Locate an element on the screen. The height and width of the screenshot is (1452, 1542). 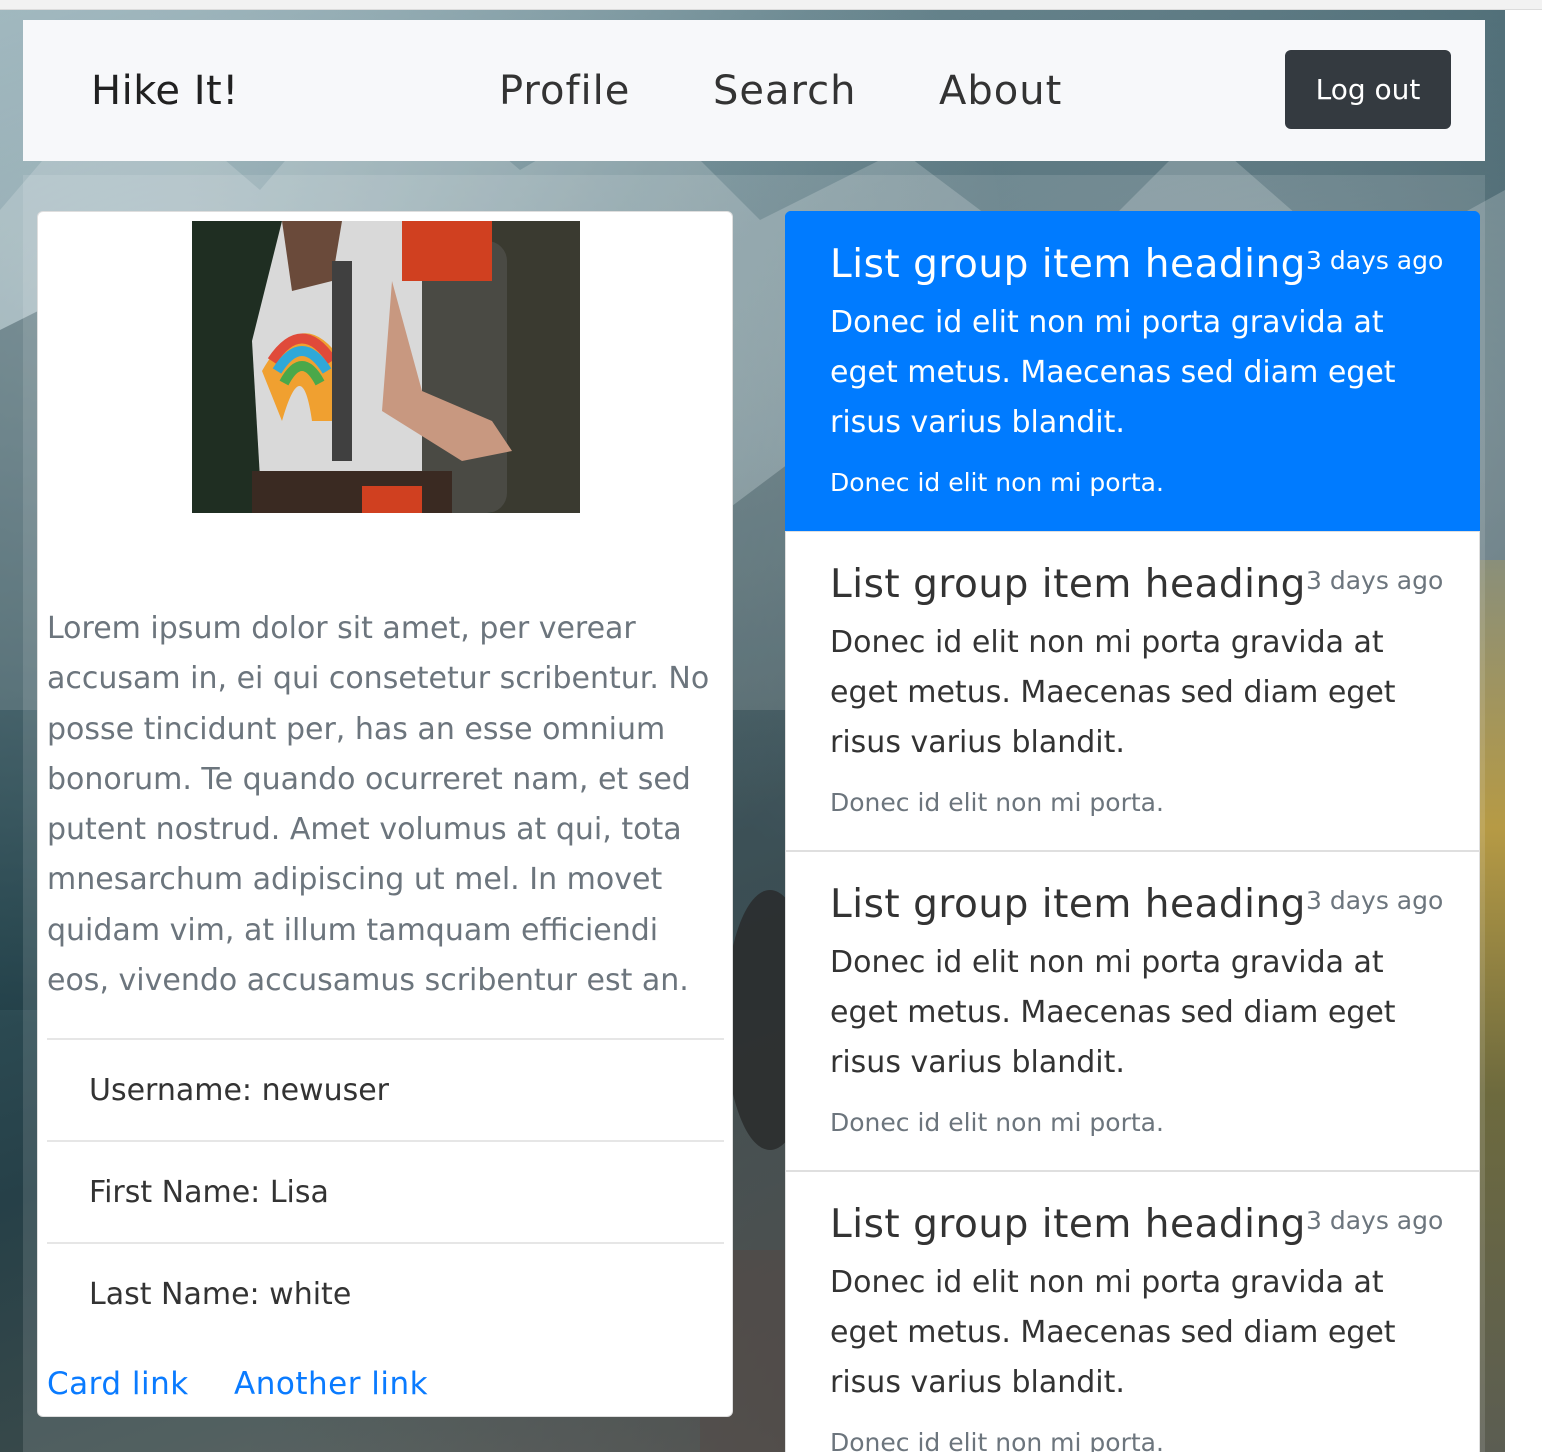
hiker-image is located at coordinates (386, 367).